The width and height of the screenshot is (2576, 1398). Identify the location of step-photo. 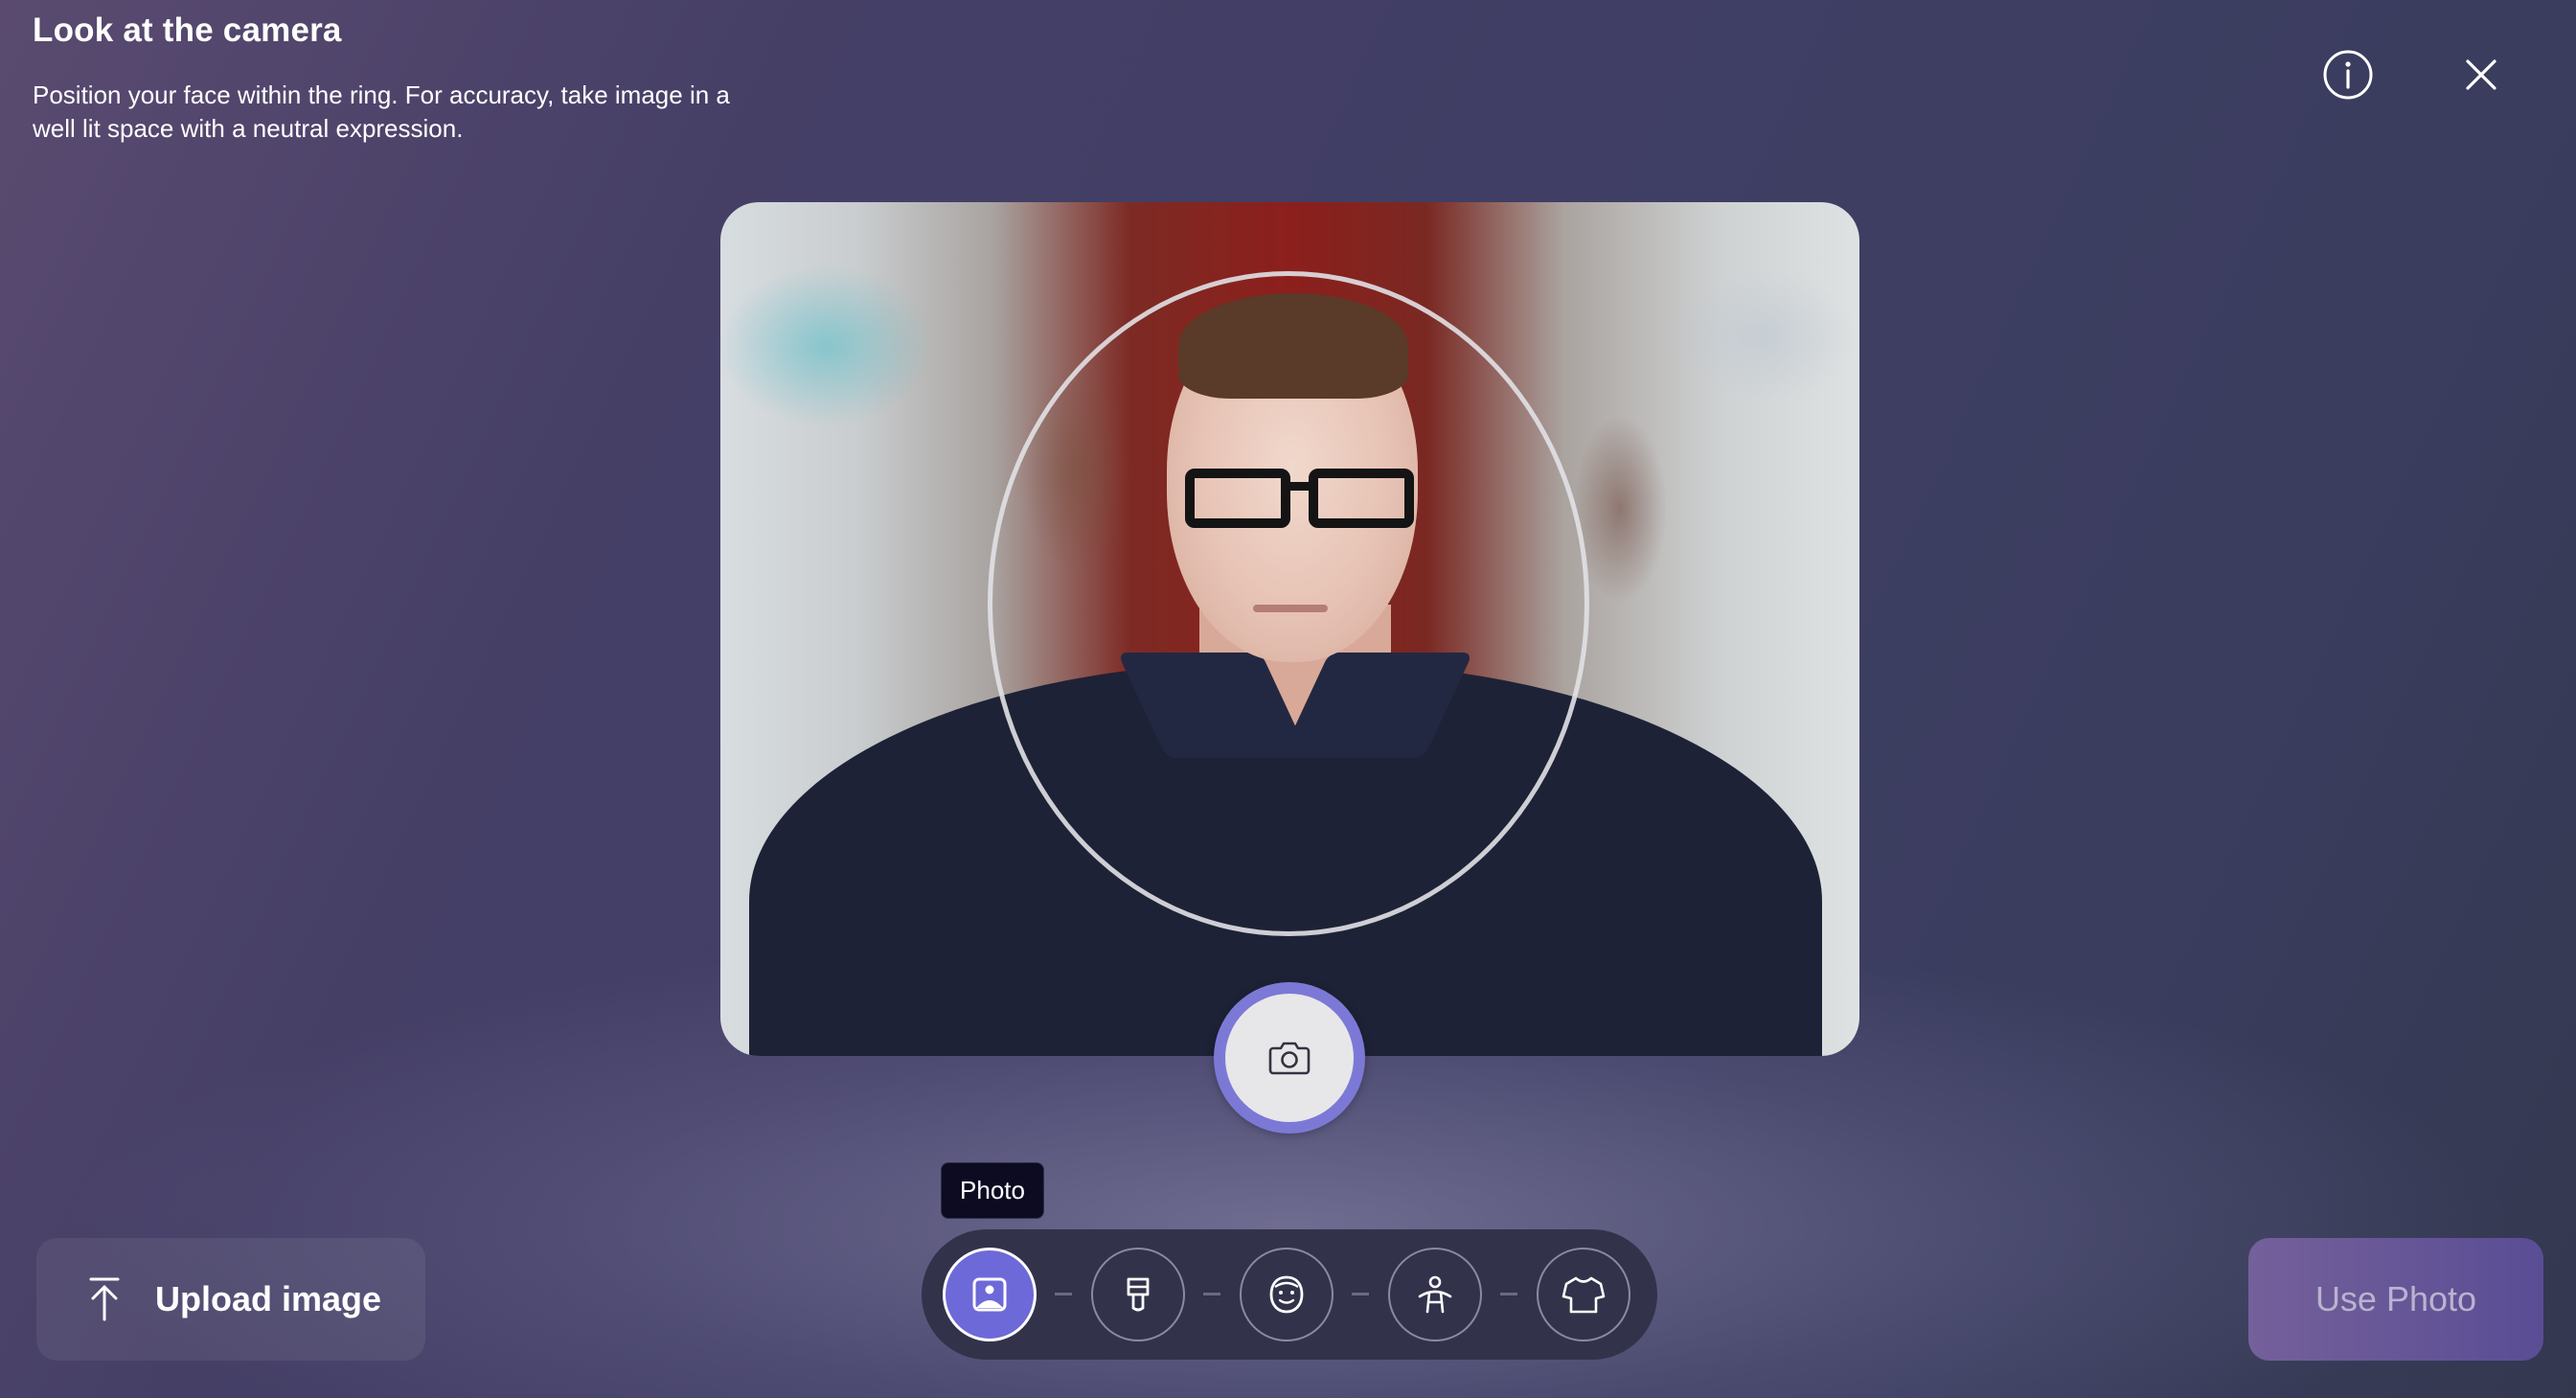
(990, 1294).